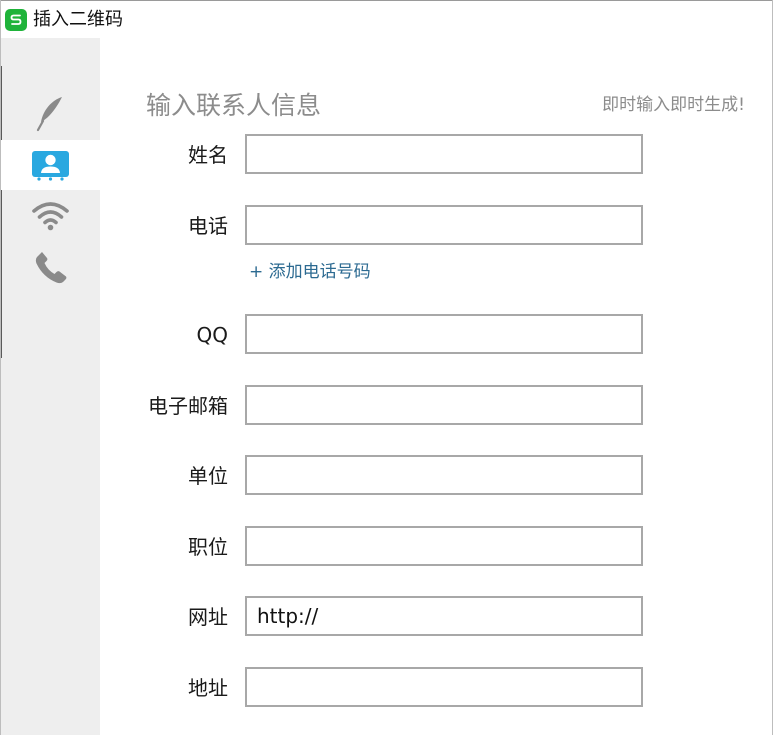 The width and height of the screenshot is (773, 735). I want to click on company-input, so click(444, 475).